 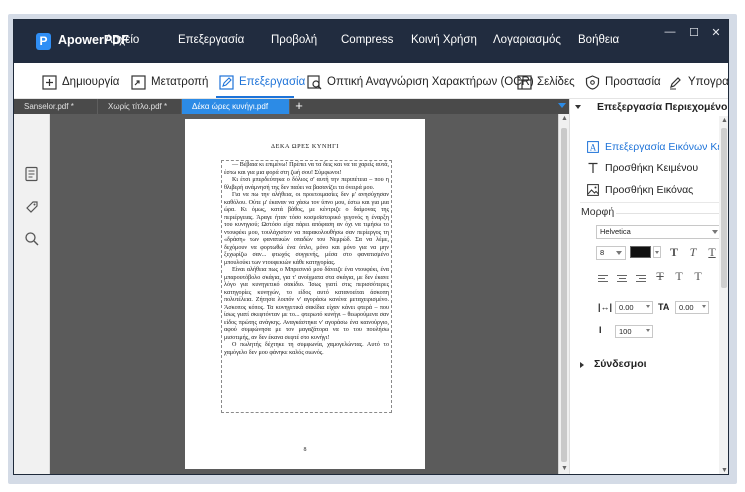 What do you see at coordinates (367, 40) in the screenshot?
I see `menu-compress: Compress` at bounding box center [367, 40].